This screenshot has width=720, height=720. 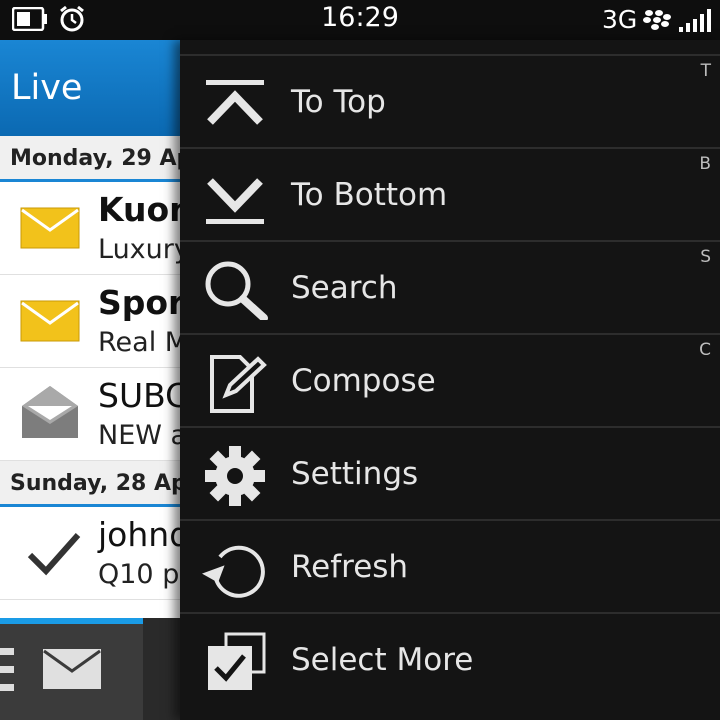 What do you see at coordinates (363, 381) in the screenshot?
I see `menu-item-label: Compose` at bounding box center [363, 381].